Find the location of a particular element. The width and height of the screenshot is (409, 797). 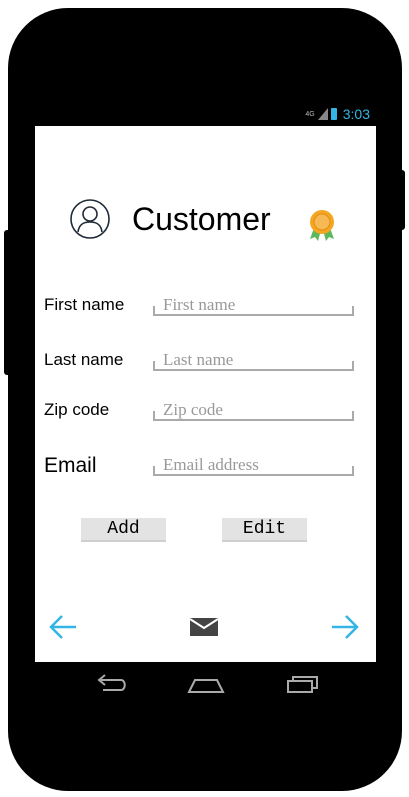

last-name-label: Last name is located at coordinates (84, 359).